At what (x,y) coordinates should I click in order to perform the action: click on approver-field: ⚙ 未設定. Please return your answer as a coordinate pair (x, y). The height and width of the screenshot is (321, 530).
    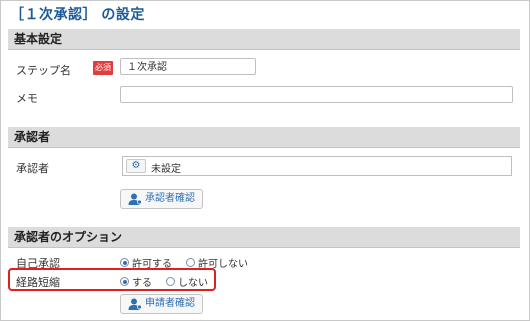
    Looking at the image, I should click on (317, 166).